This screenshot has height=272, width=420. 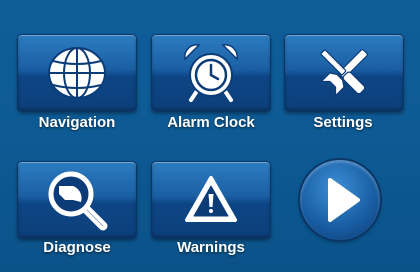 I want to click on alarm-clock-icon, so click(x=211, y=73).